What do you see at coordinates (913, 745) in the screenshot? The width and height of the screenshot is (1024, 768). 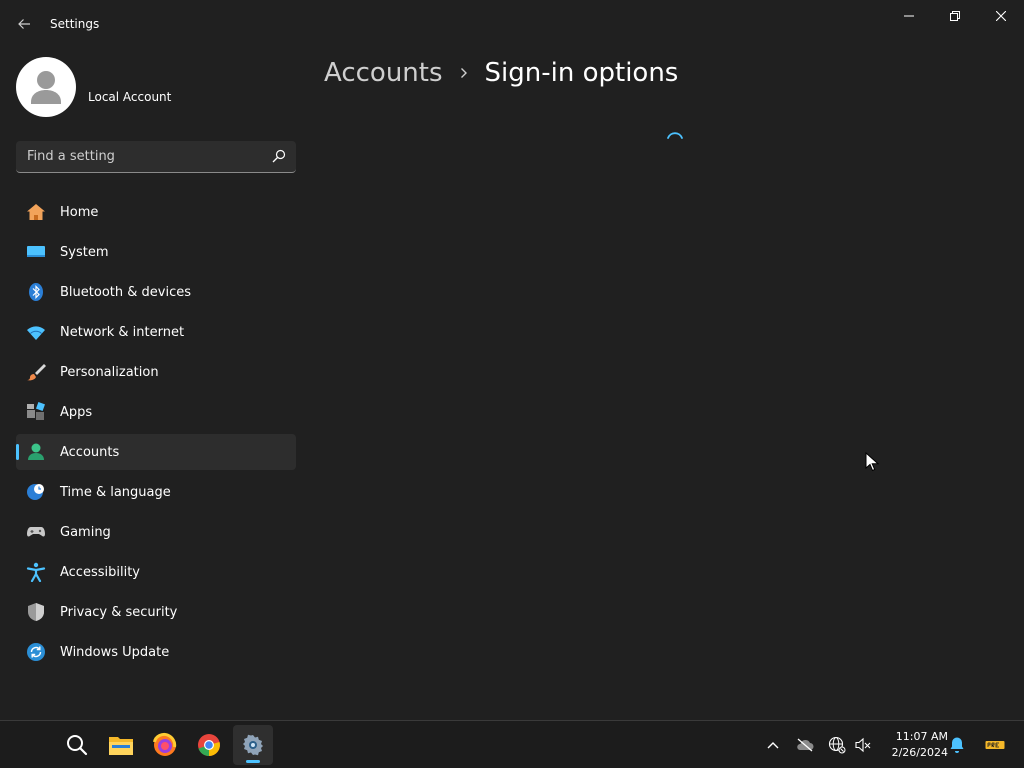 I see `taskbar-clock: 11:07 AM 2/26/2024` at bounding box center [913, 745].